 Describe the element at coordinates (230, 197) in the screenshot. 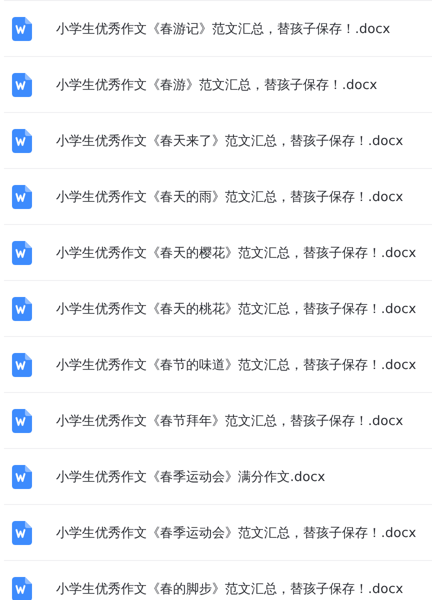

I see `file-name: 小学生优秀作文《春天的雨》范文汇总，替孩子保存！.docx` at that location.